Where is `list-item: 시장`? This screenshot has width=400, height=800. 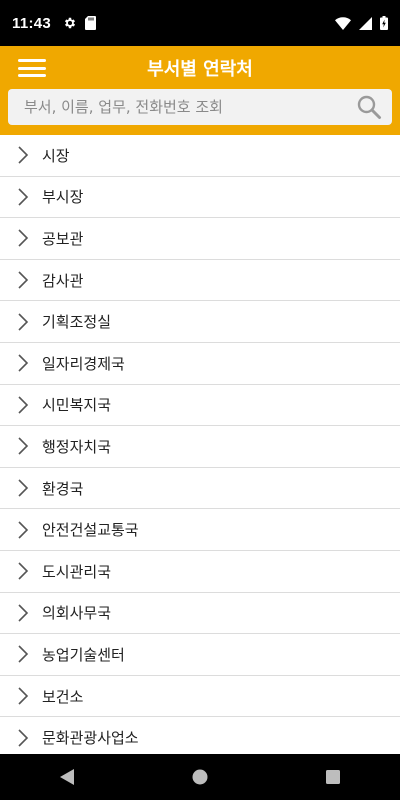 list-item: 시장 is located at coordinates (200, 156).